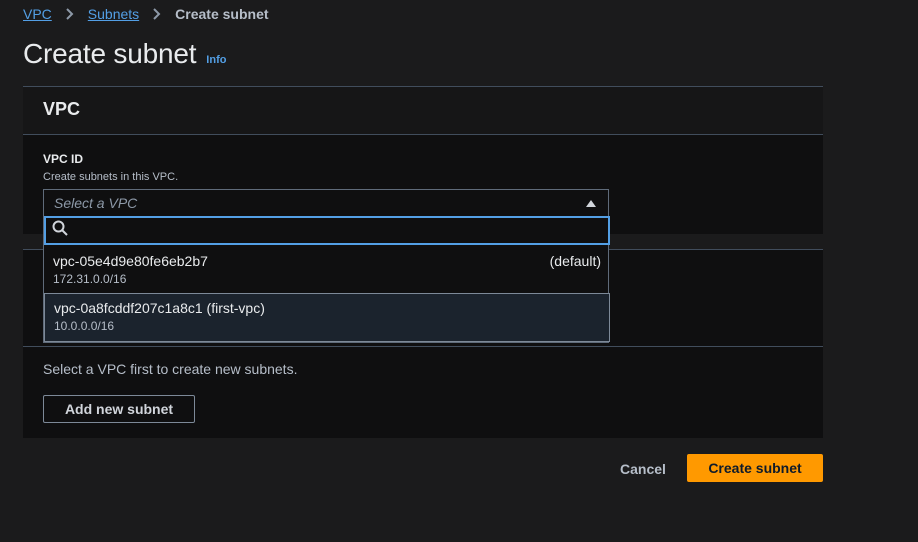 The height and width of the screenshot is (542, 918). I want to click on cancel-button: Cancel, so click(643, 469).